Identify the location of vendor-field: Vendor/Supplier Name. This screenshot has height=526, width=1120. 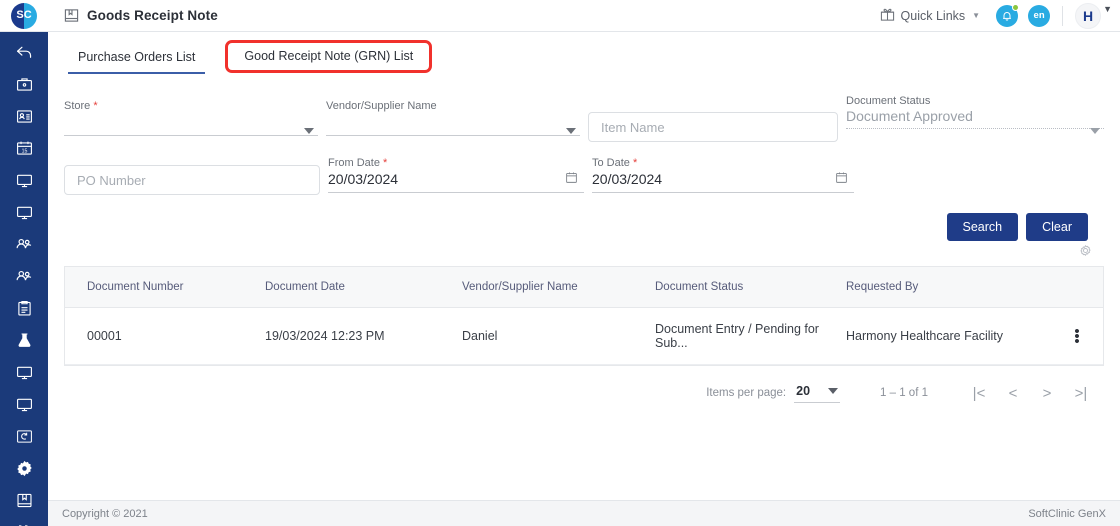
(453, 115).